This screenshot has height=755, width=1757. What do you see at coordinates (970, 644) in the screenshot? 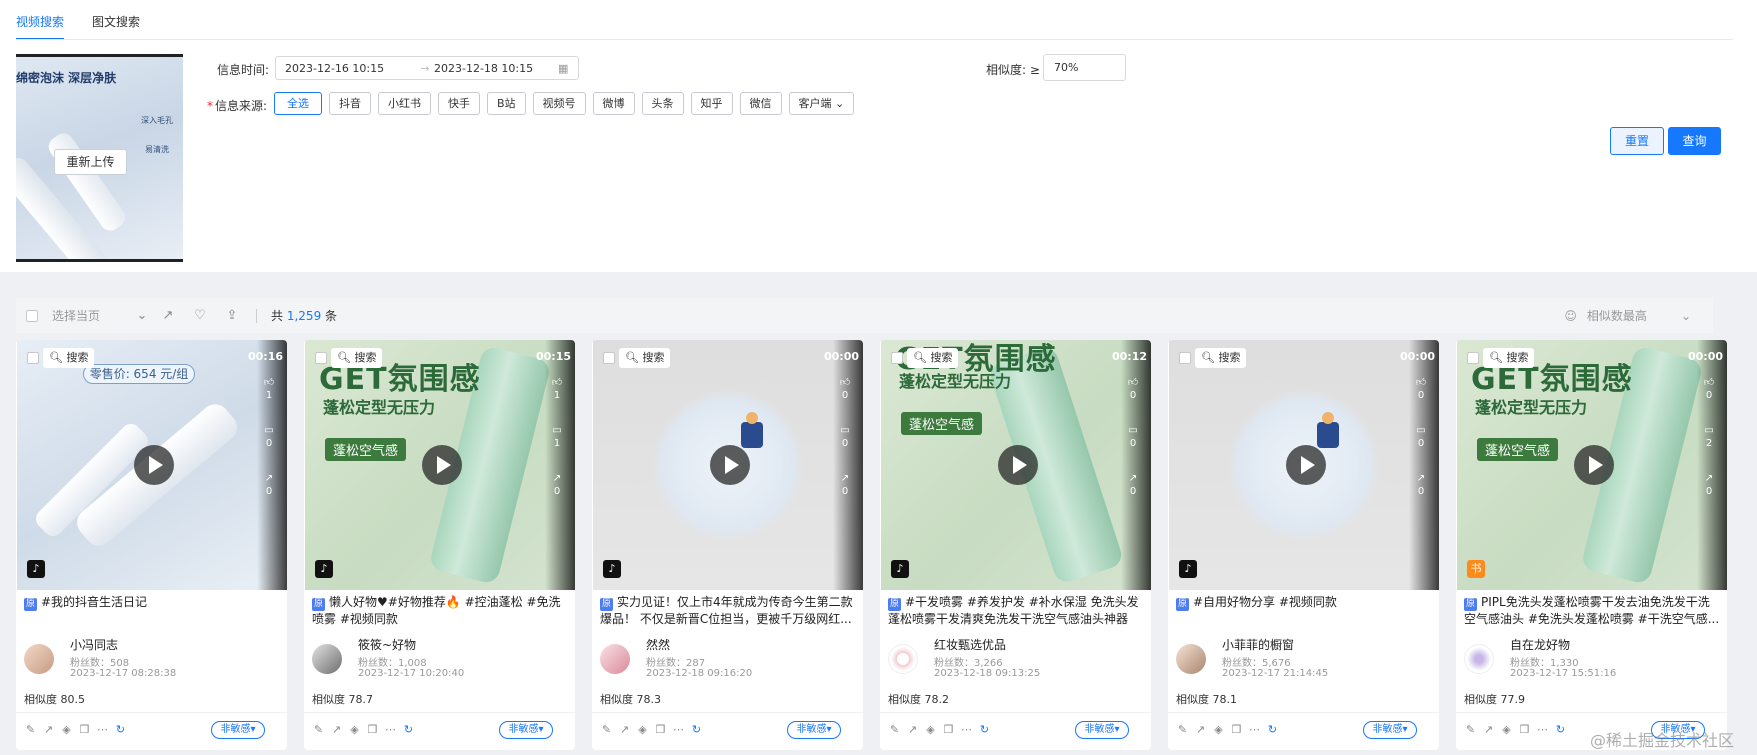
I see `author-name: 红妆甄选优品` at bounding box center [970, 644].